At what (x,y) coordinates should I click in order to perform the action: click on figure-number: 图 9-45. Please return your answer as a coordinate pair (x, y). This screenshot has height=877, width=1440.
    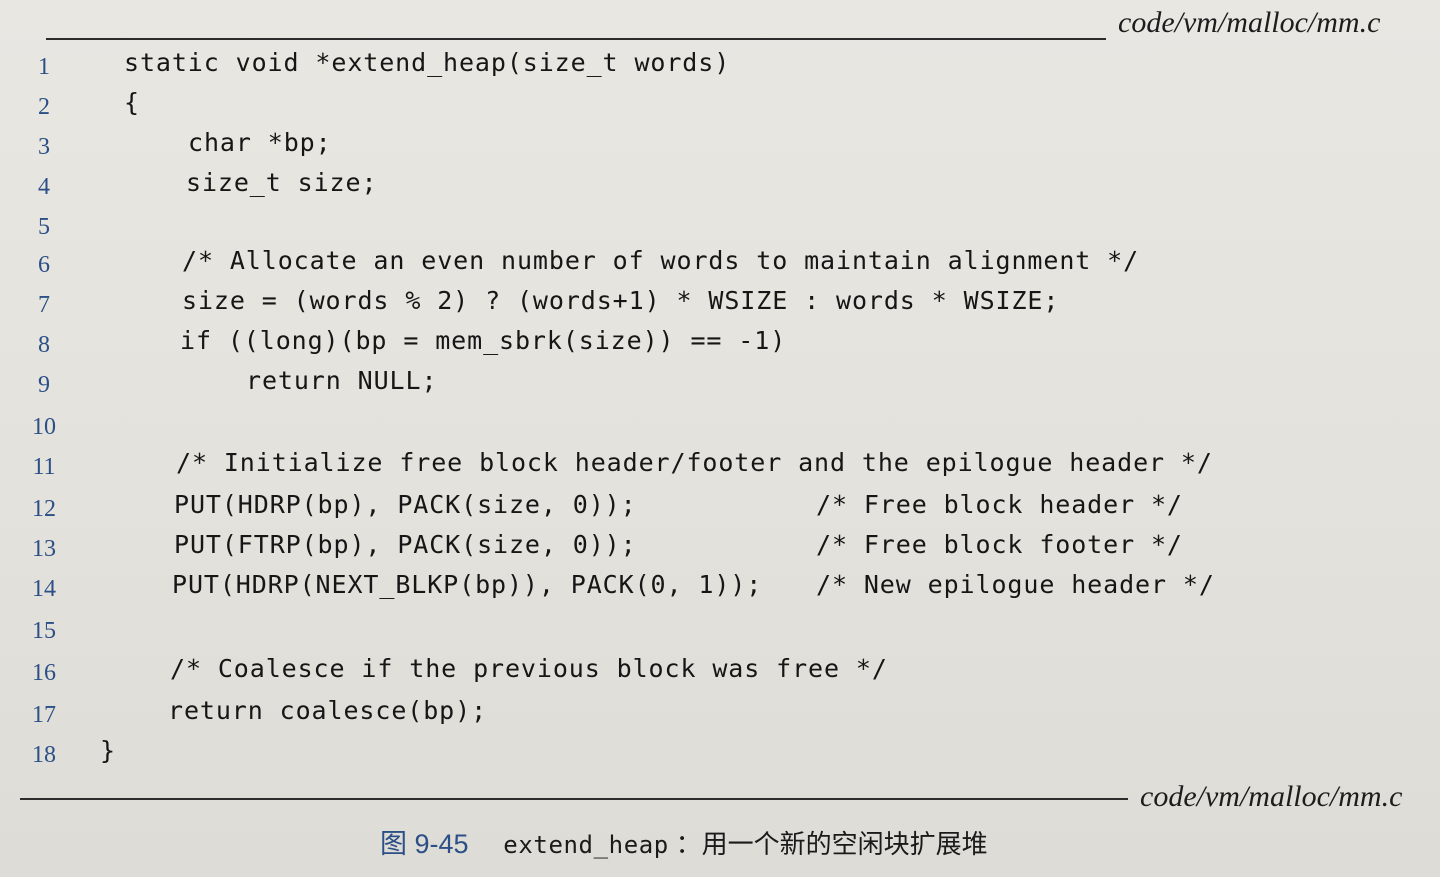
    Looking at the image, I should click on (424, 844).